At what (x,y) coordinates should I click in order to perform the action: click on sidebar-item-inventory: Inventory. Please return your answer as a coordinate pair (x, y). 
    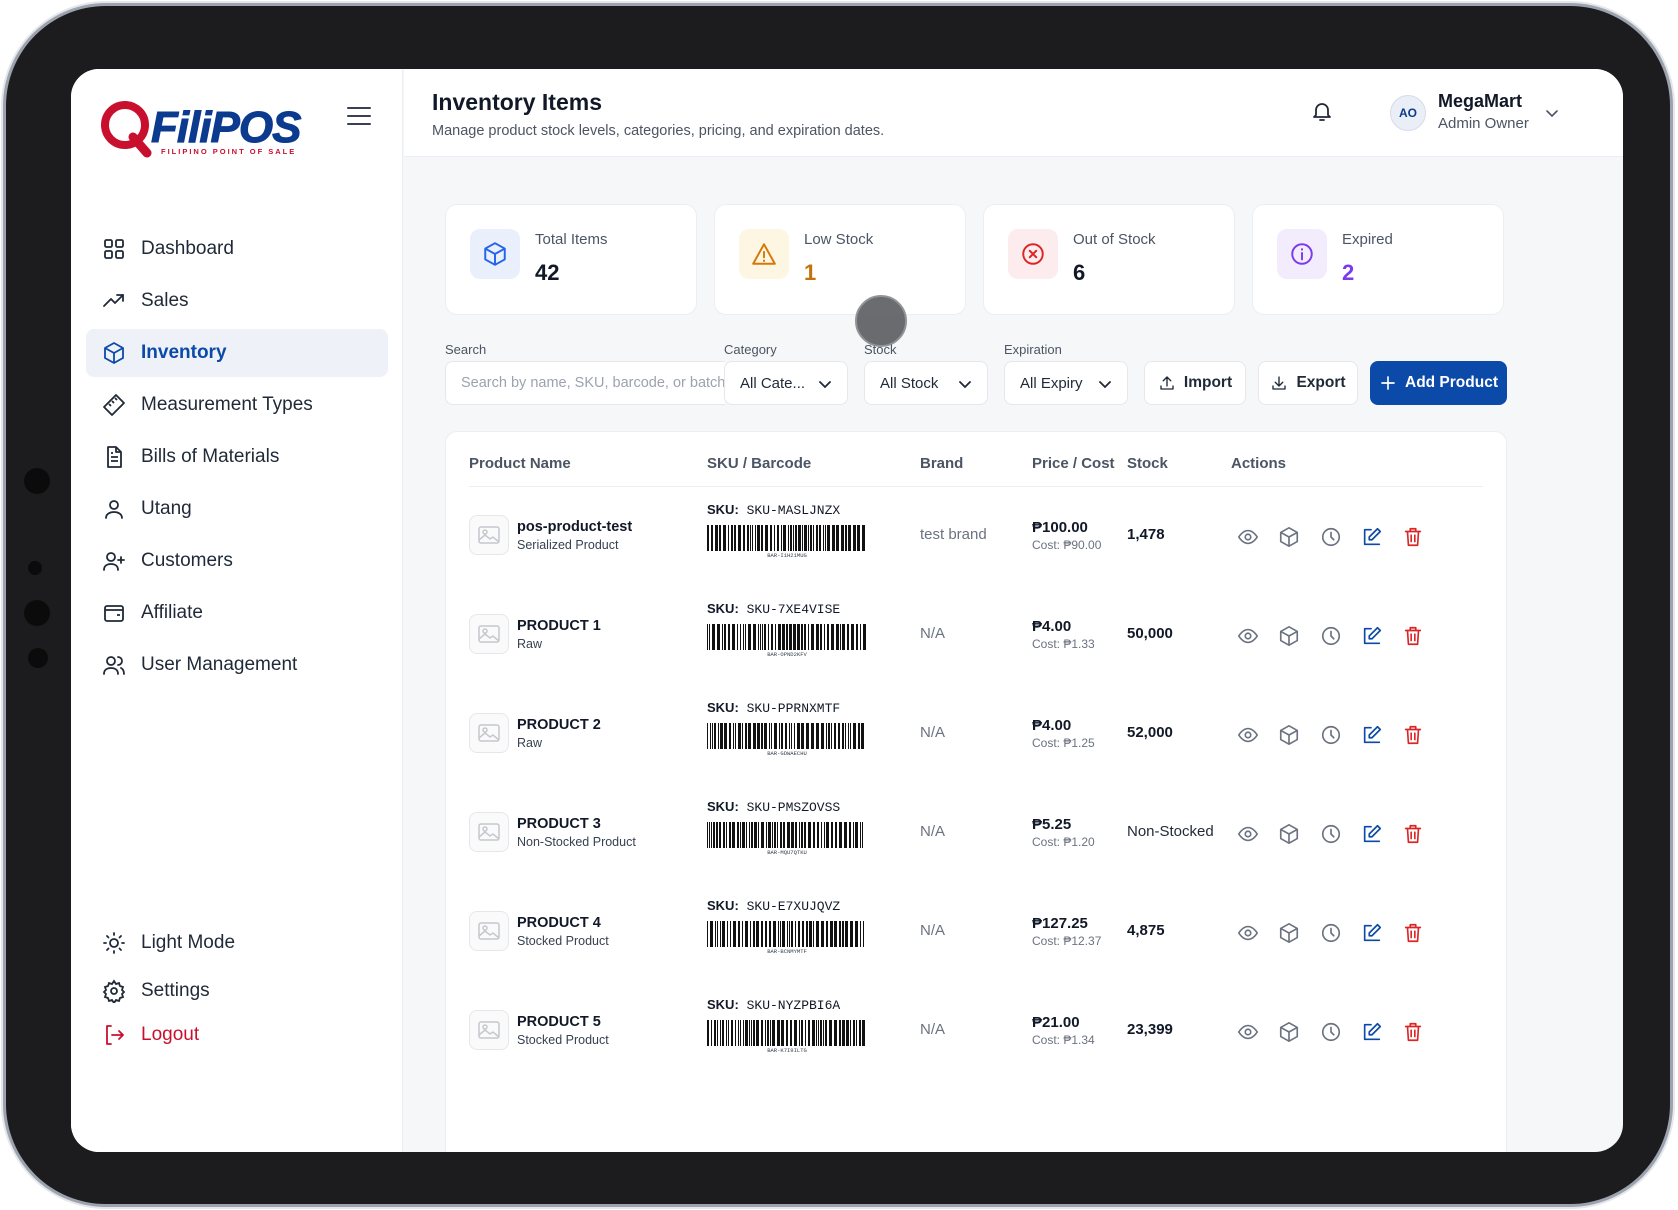
    Looking at the image, I should click on (237, 353).